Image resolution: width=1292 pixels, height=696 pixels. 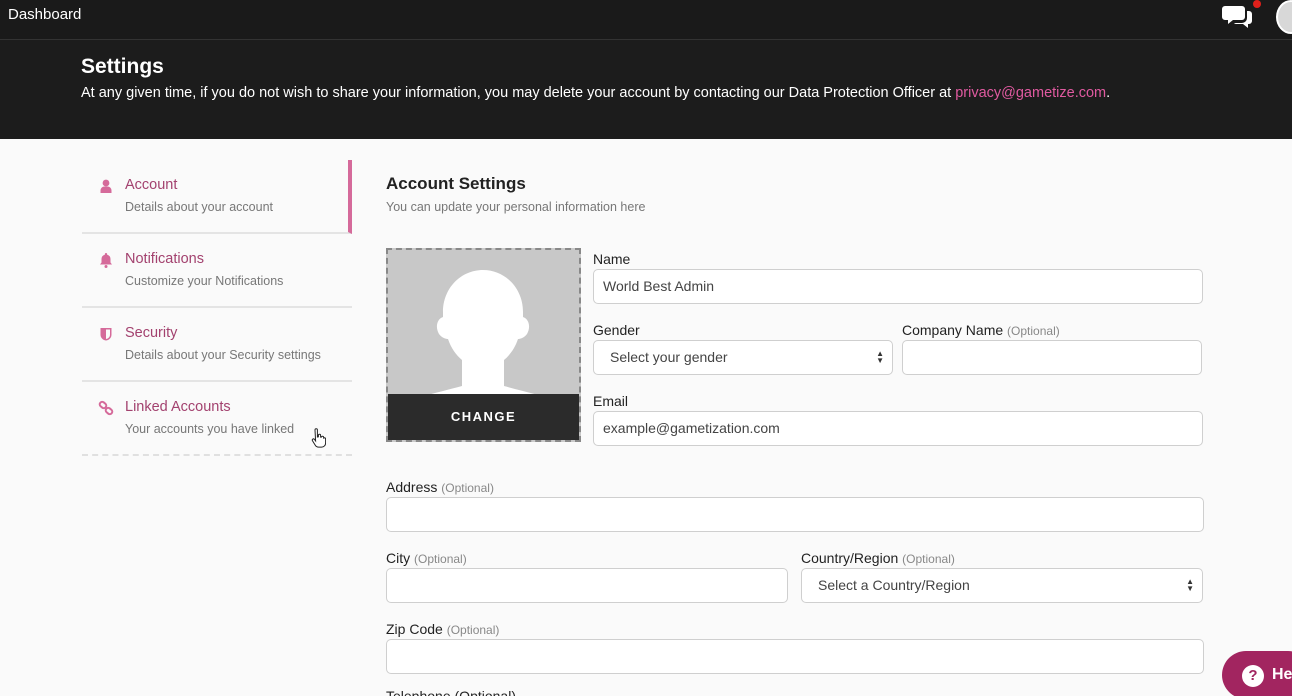 What do you see at coordinates (106, 334) in the screenshot?
I see `shield-icon` at bounding box center [106, 334].